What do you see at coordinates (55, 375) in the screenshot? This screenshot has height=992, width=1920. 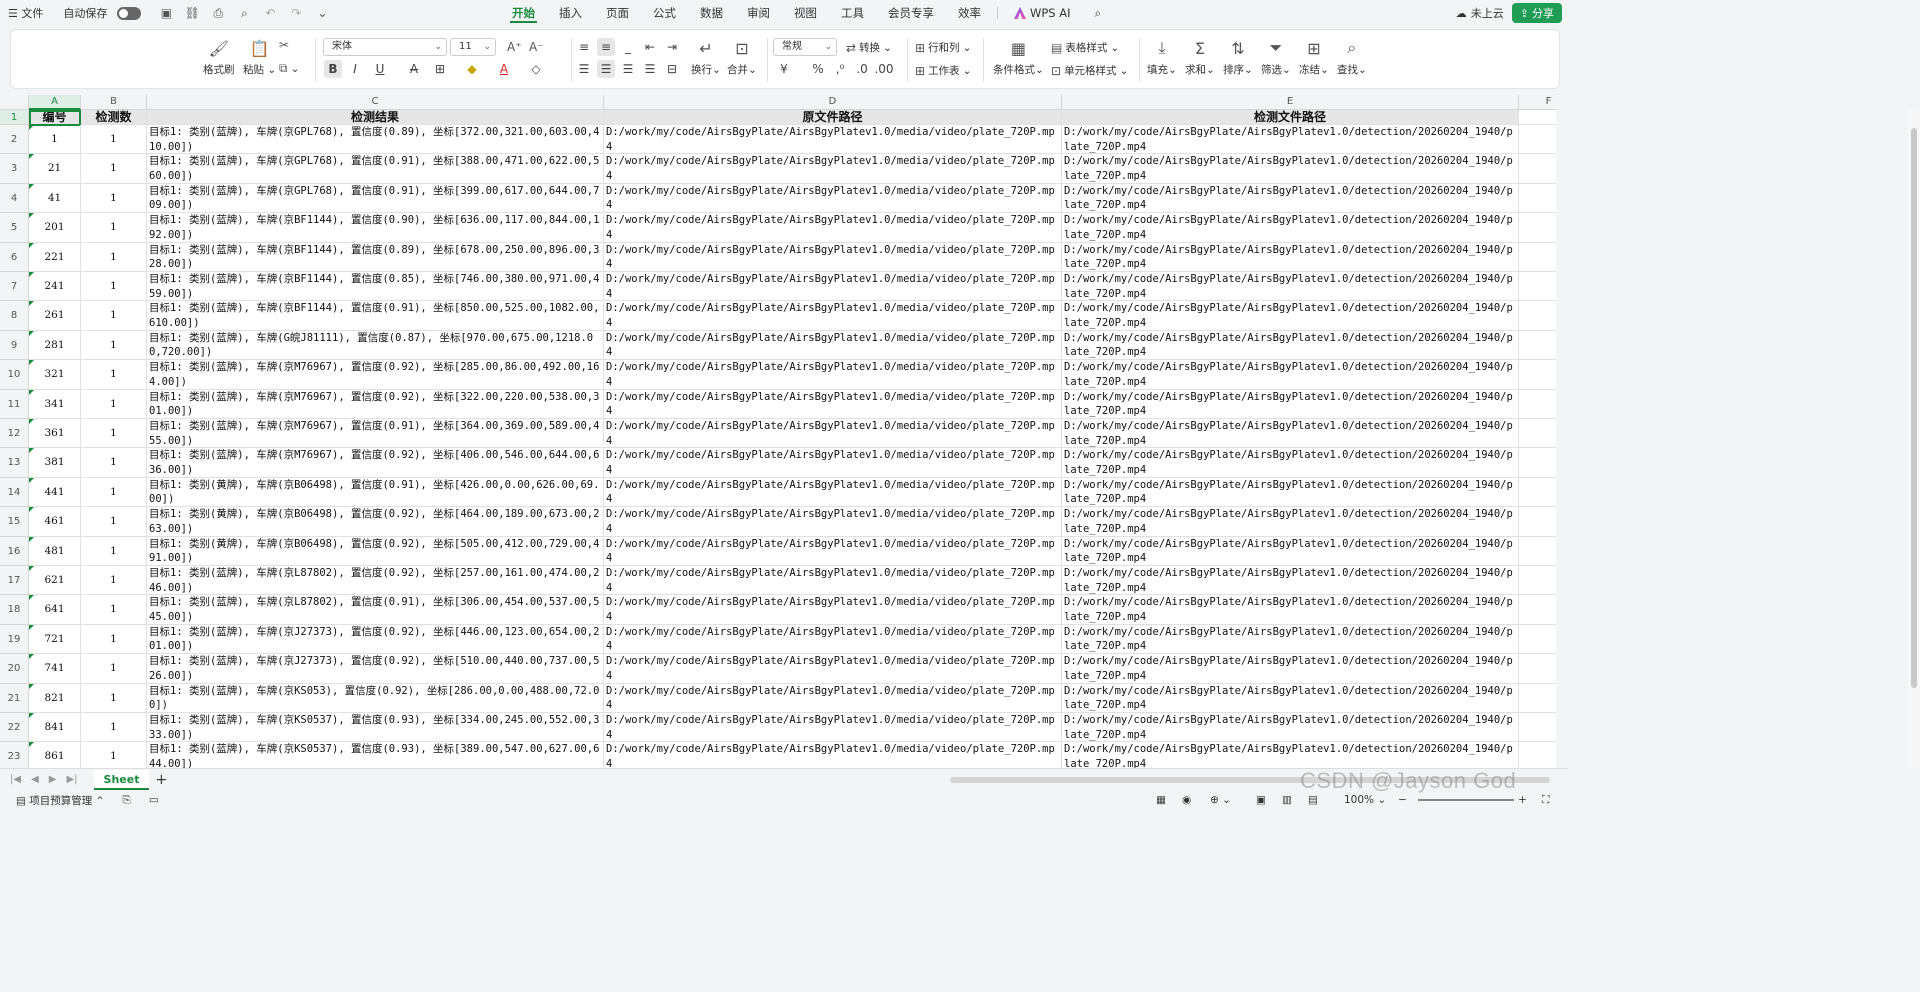 I see `table-cell-id: 321` at bounding box center [55, 375].